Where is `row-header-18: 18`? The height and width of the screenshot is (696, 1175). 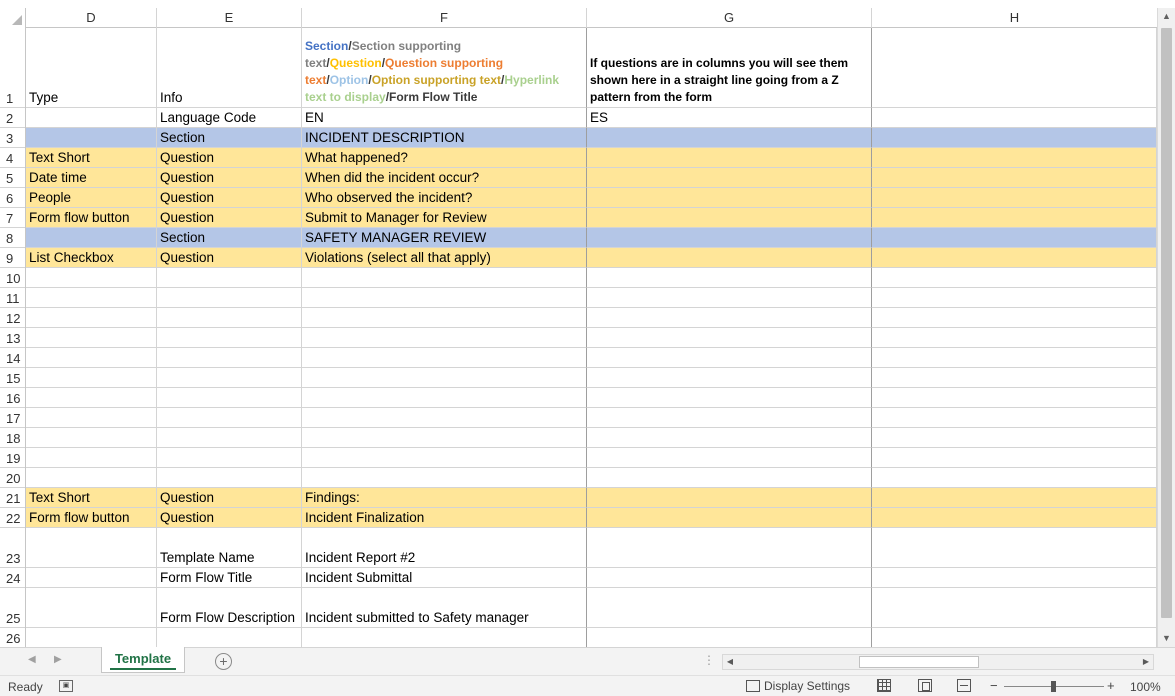 row-header-18: 18 is located at coordinates (12, 438).